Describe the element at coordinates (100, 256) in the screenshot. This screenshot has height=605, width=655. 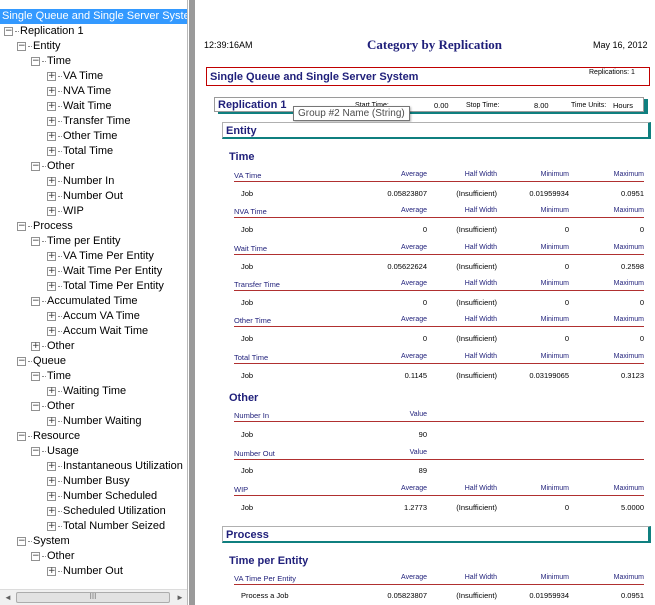
I see `tree-item: + VA Time Per Entity` at that location.